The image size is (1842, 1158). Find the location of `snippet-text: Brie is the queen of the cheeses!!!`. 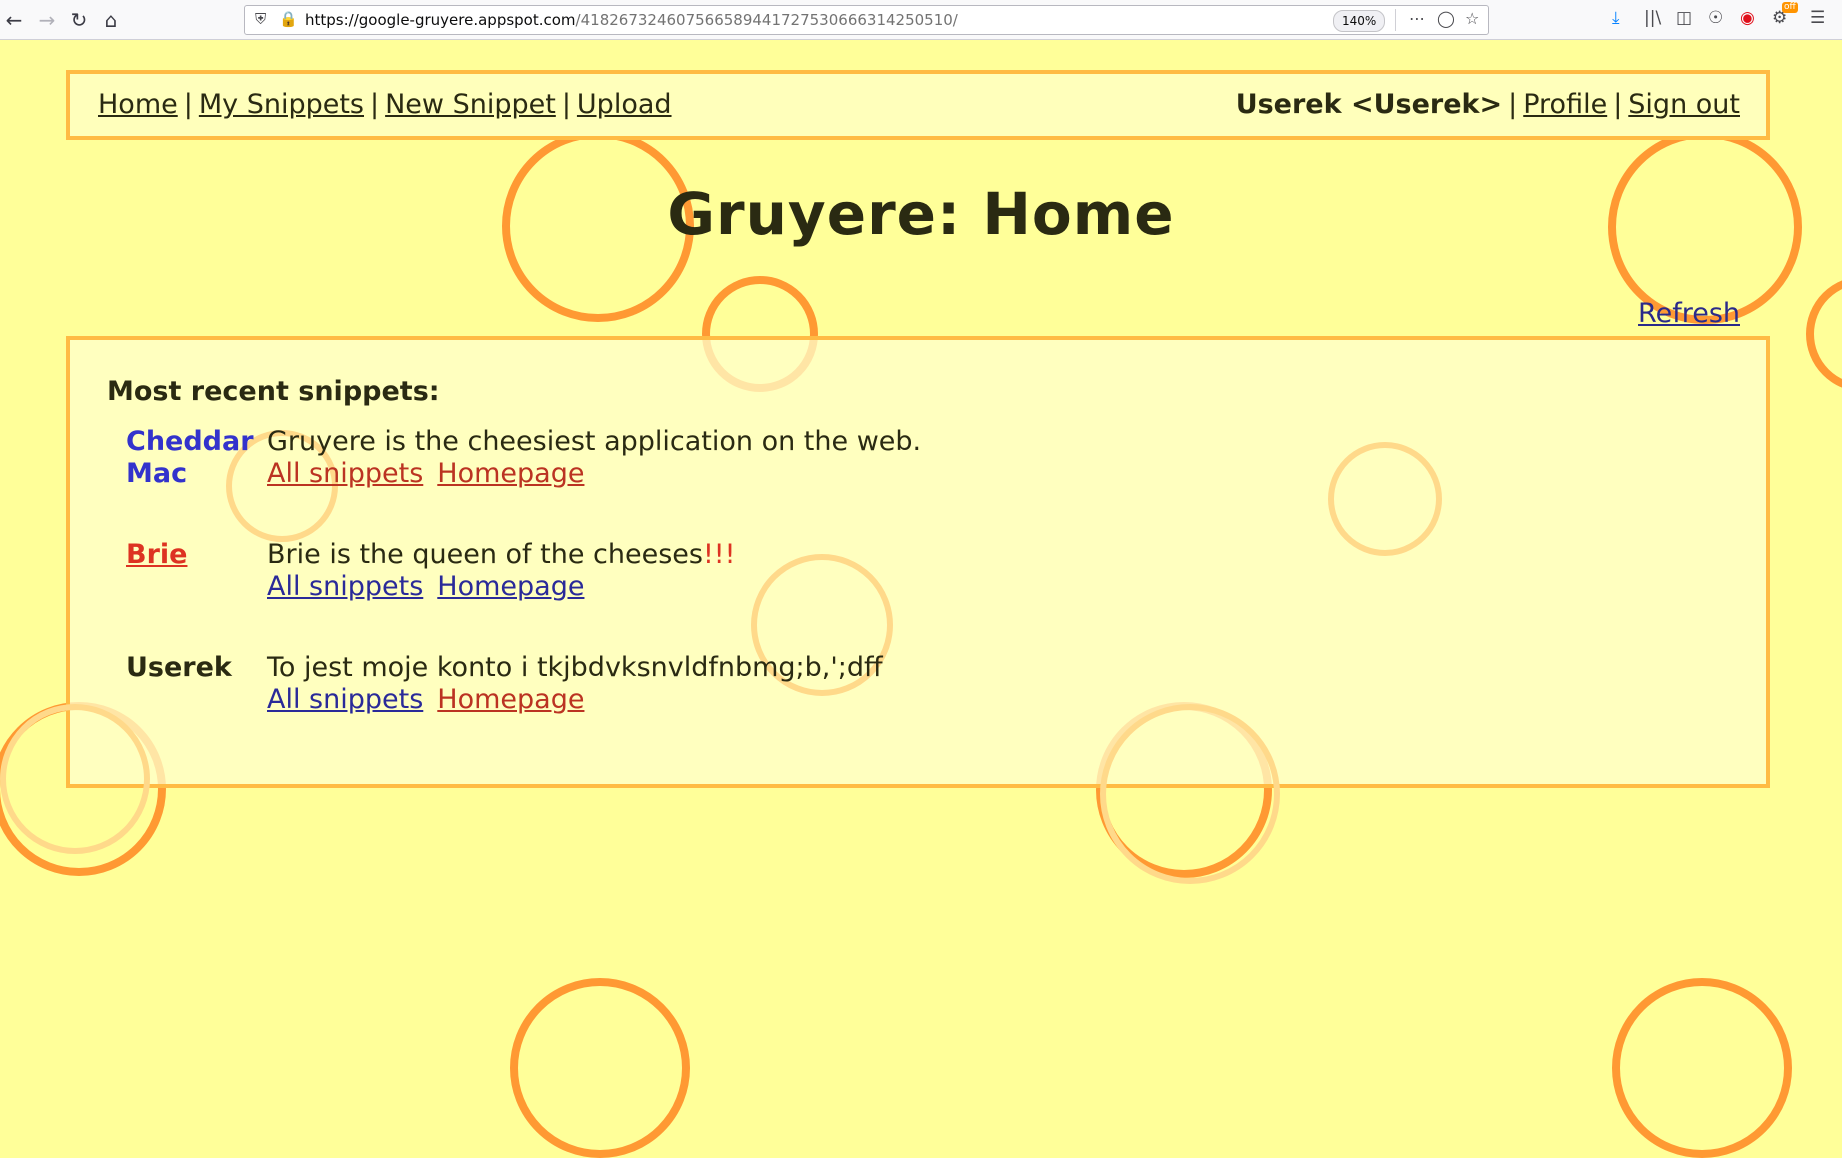

snippet-text: Brie is the queen of the cheeses!!! is located at coordinates (501, 555).